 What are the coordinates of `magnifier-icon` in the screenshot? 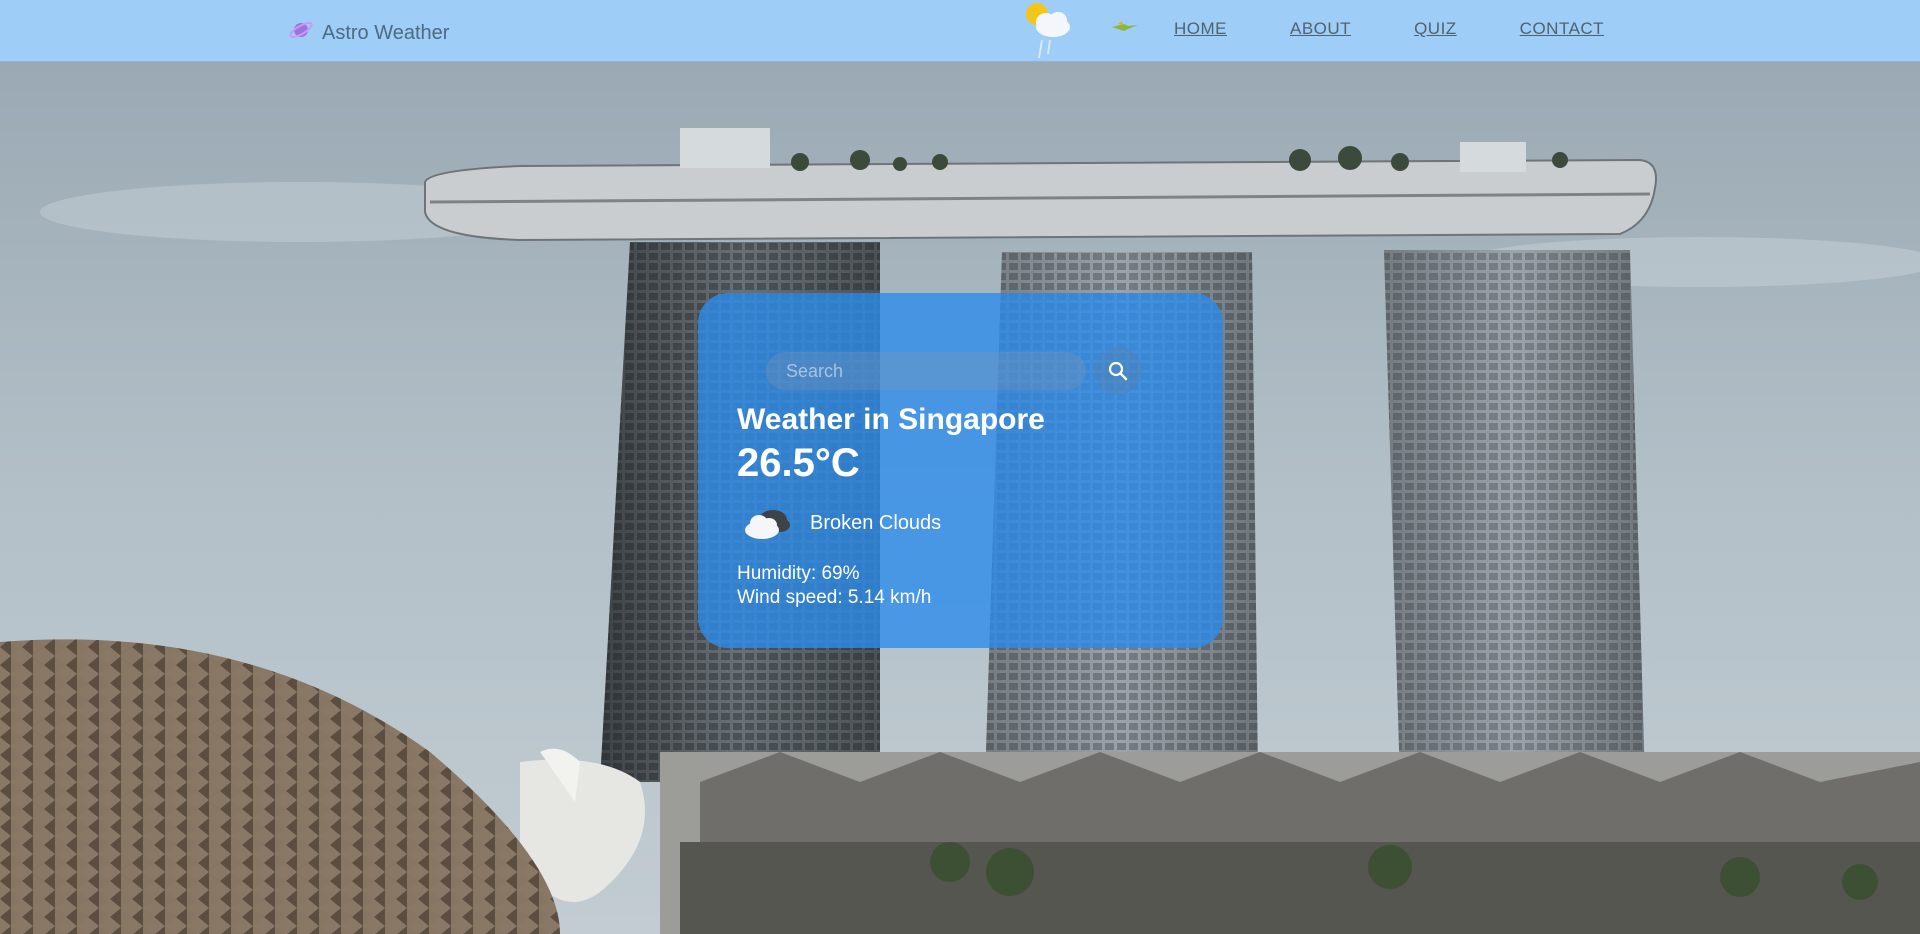 It's located at (1118, 371).